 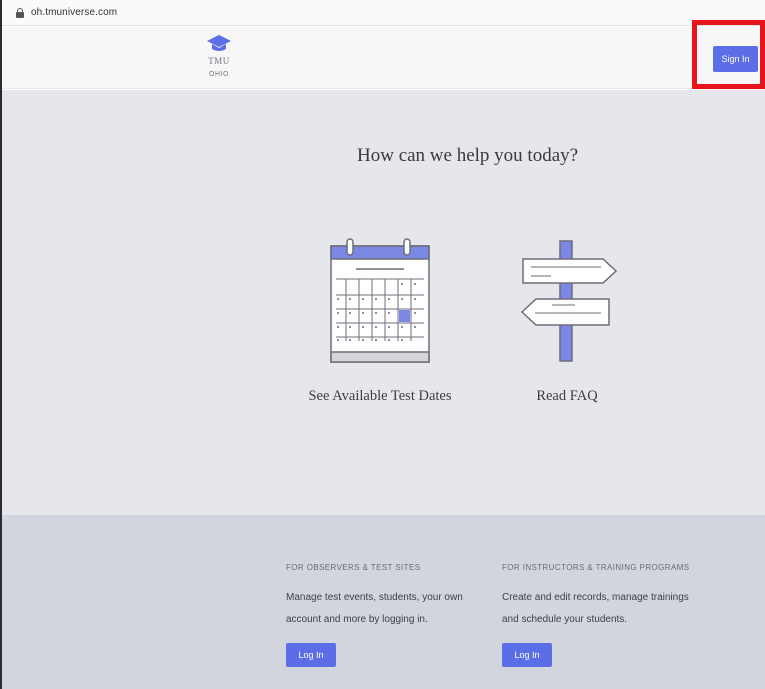 I want to click on page-headline: How can we help you today?, so click(x=468, y=155).